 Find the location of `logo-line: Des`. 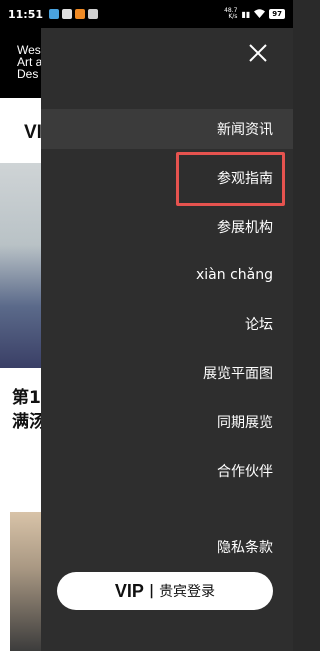

logo-line: Des is located at coordinates (28, 74).